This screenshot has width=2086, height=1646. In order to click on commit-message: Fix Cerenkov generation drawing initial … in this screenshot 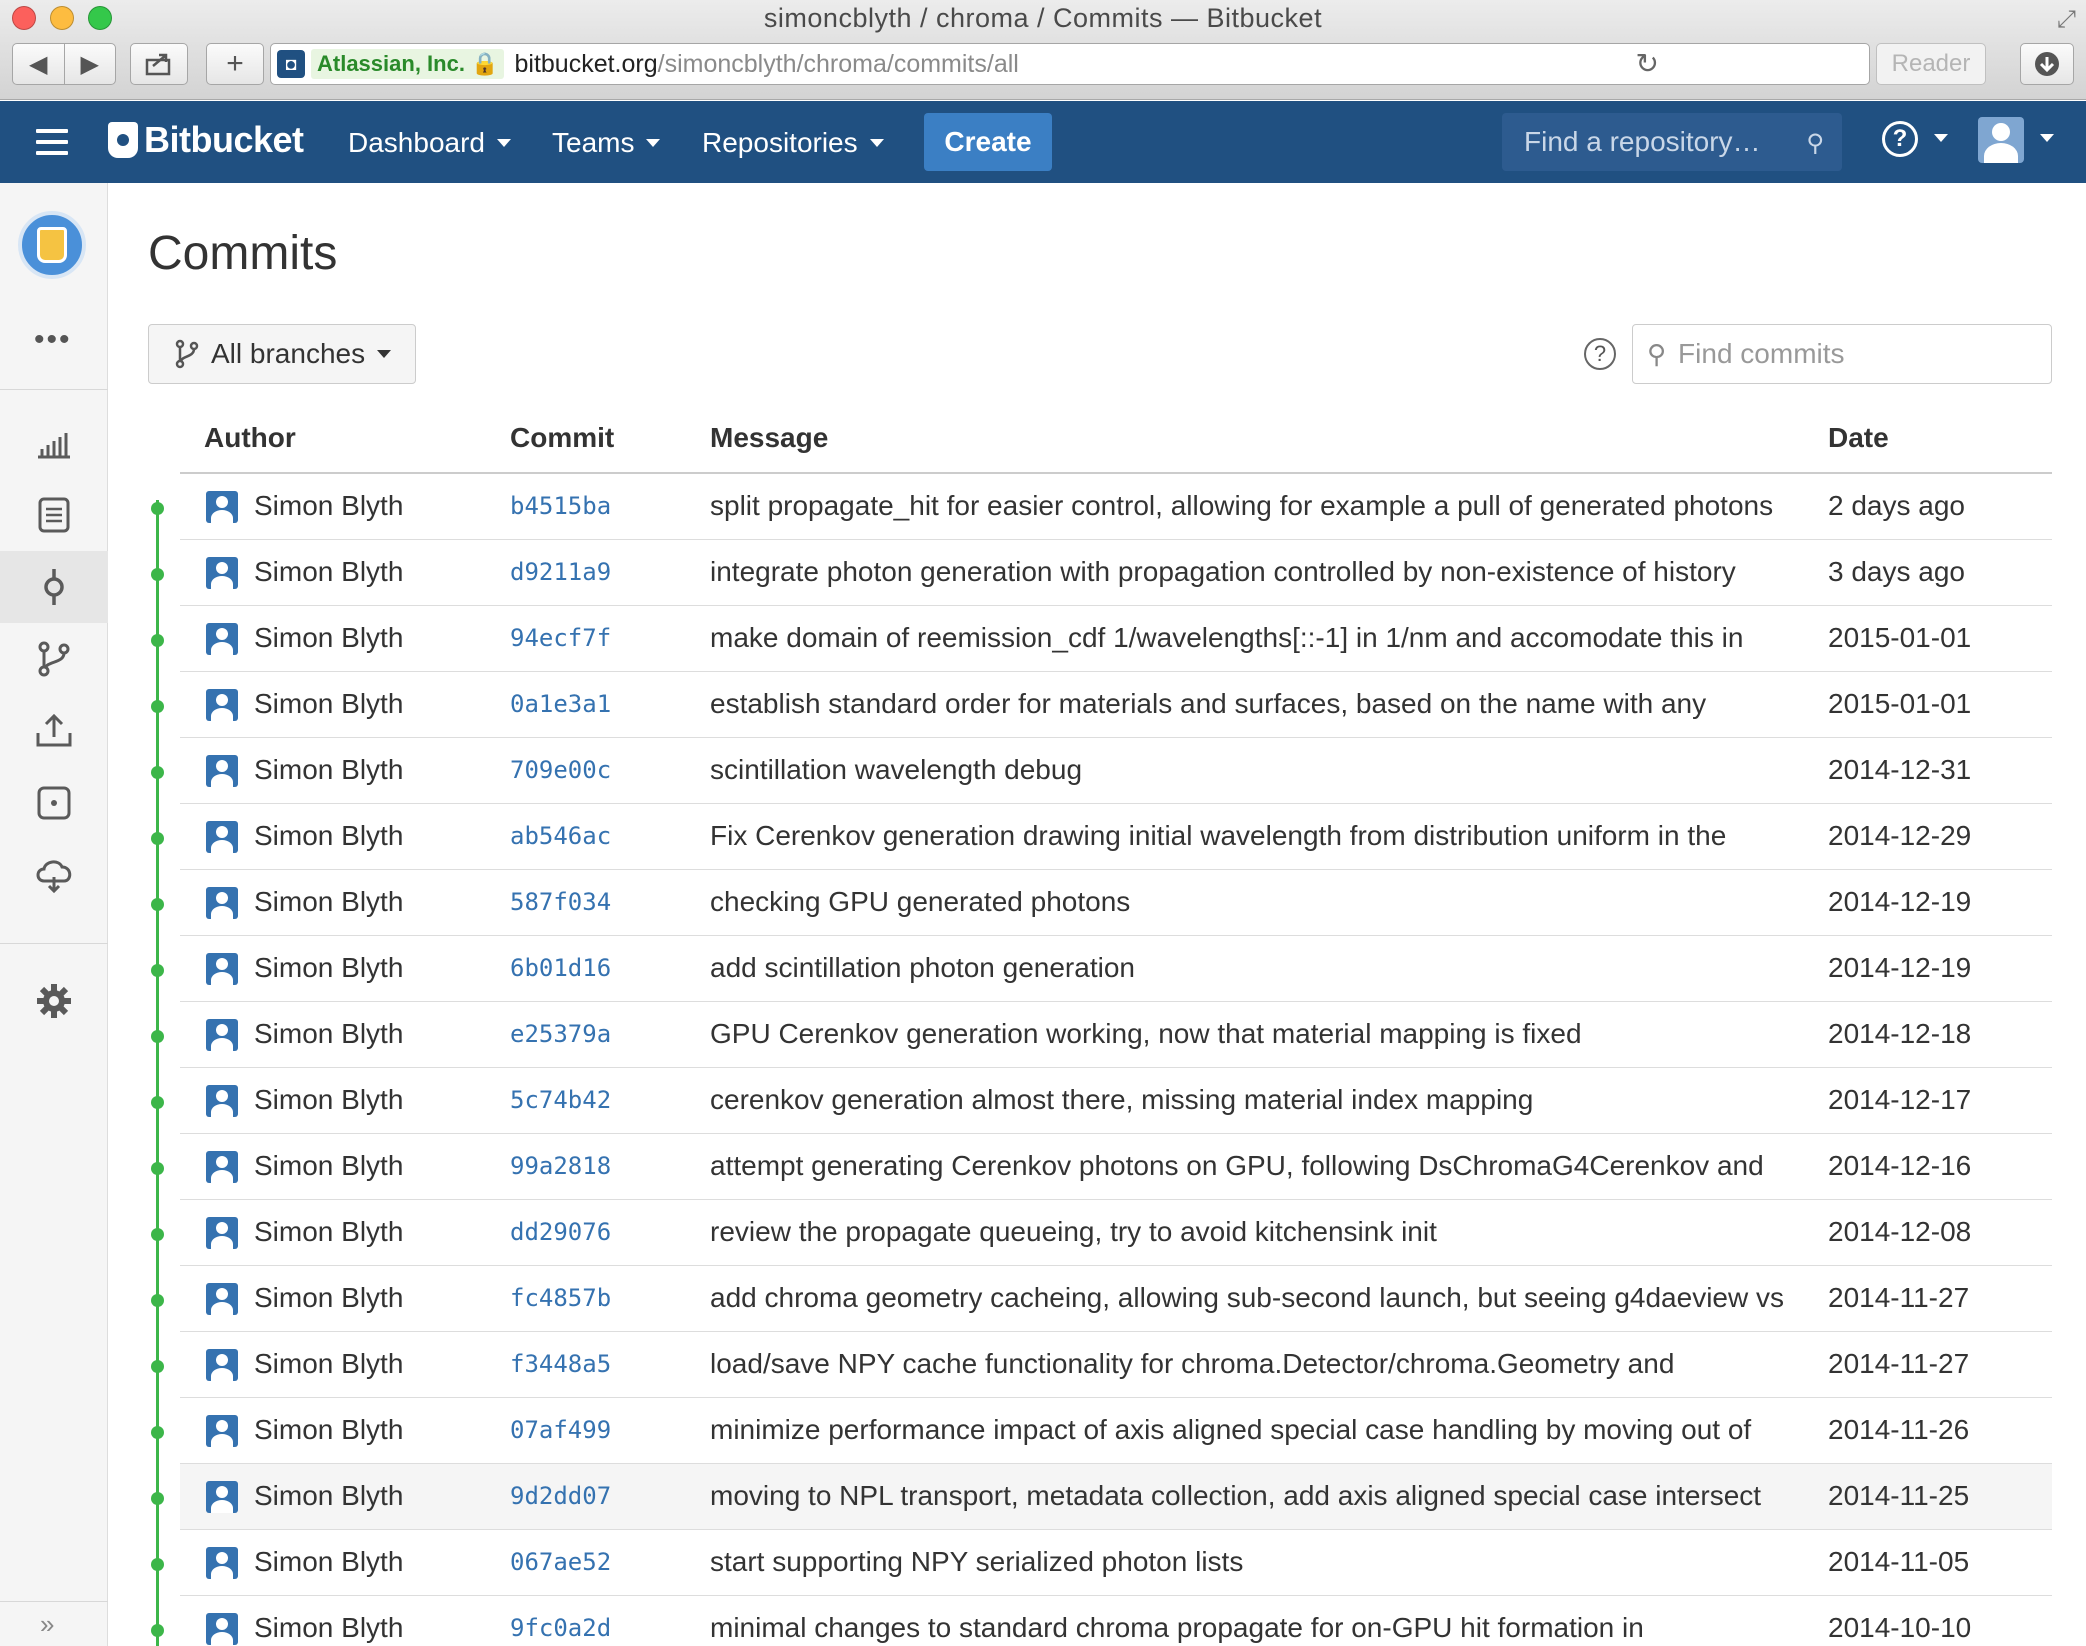, I will do `click(1260, 836)`.